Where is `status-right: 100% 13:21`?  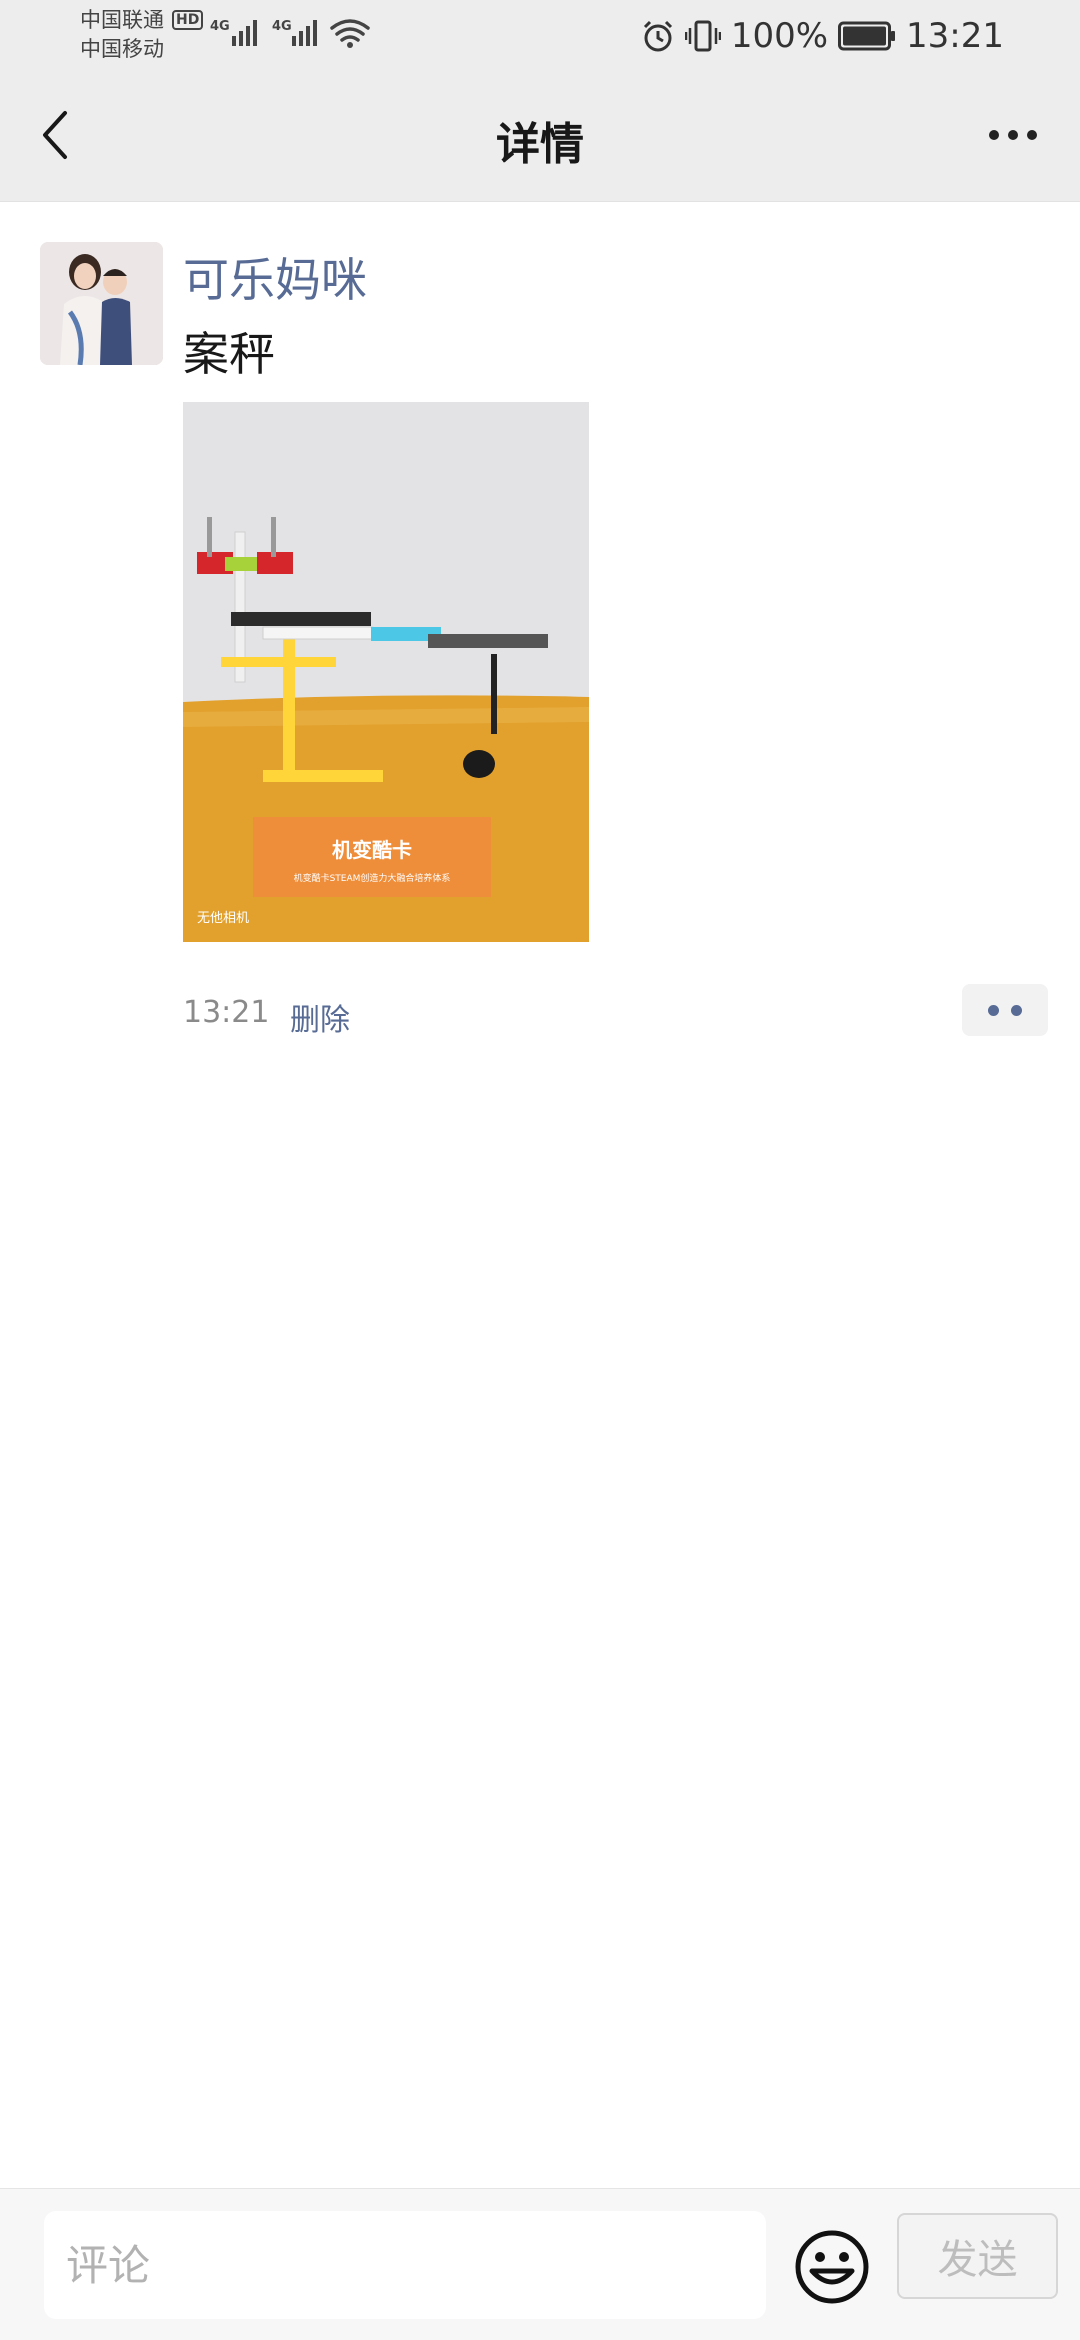
status-right: 100% 13:21 is located at coordinates (822, 36).